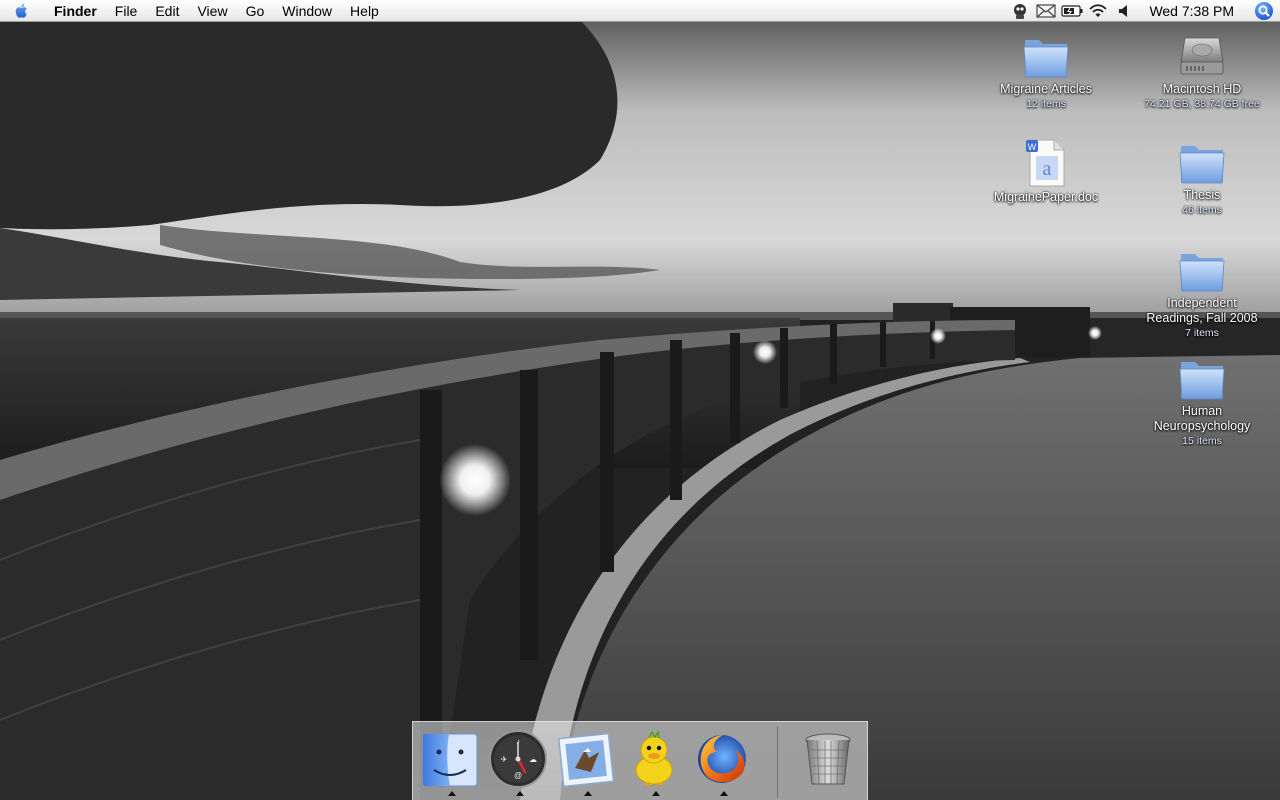 The width and height of the screenshot is (1280, 800). What do you see at coordinates (212, 11) in the screenshot?
I see `menu-view: View` at bounding box center [212, 11].